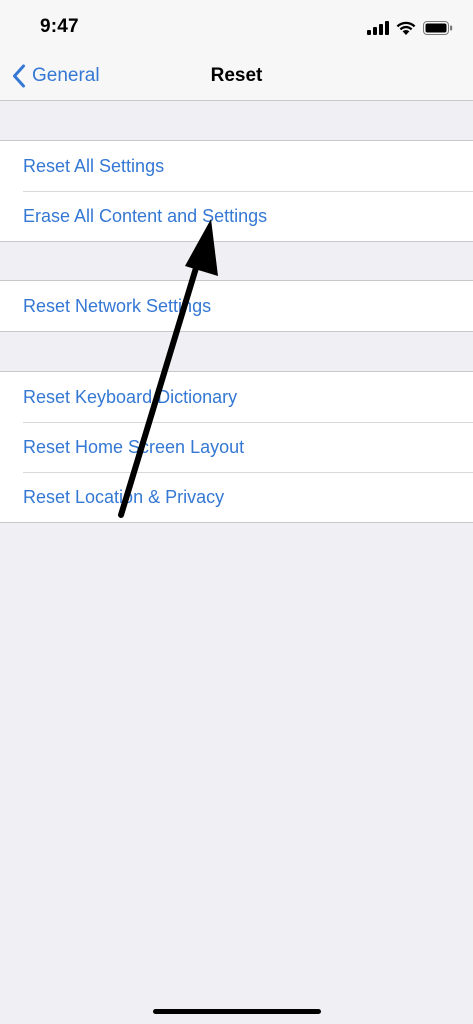 Image resolution: width=473 pixels, height=1024 pixels. I want to click on reset-keyboard-dictionary-item: Reset Keyboard Dictionary, so click(236, 397).